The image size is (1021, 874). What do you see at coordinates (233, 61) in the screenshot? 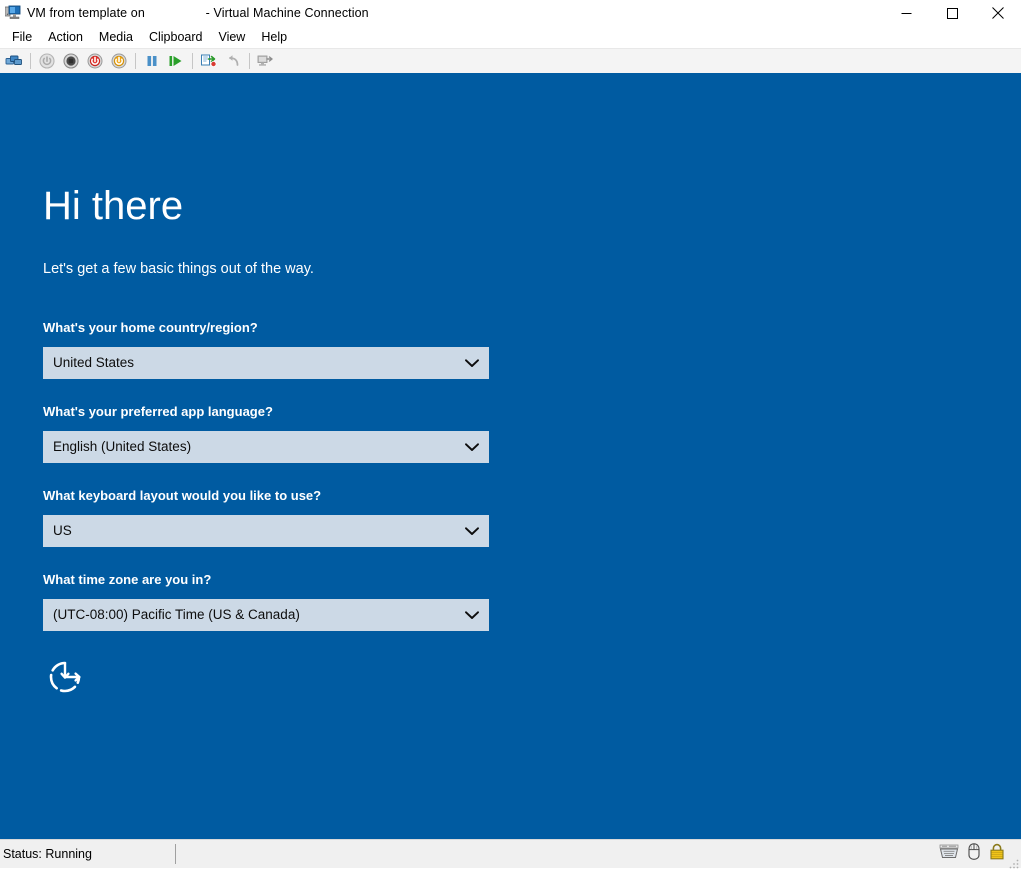
I see `revert-icon` at bounding box center [233, 61].